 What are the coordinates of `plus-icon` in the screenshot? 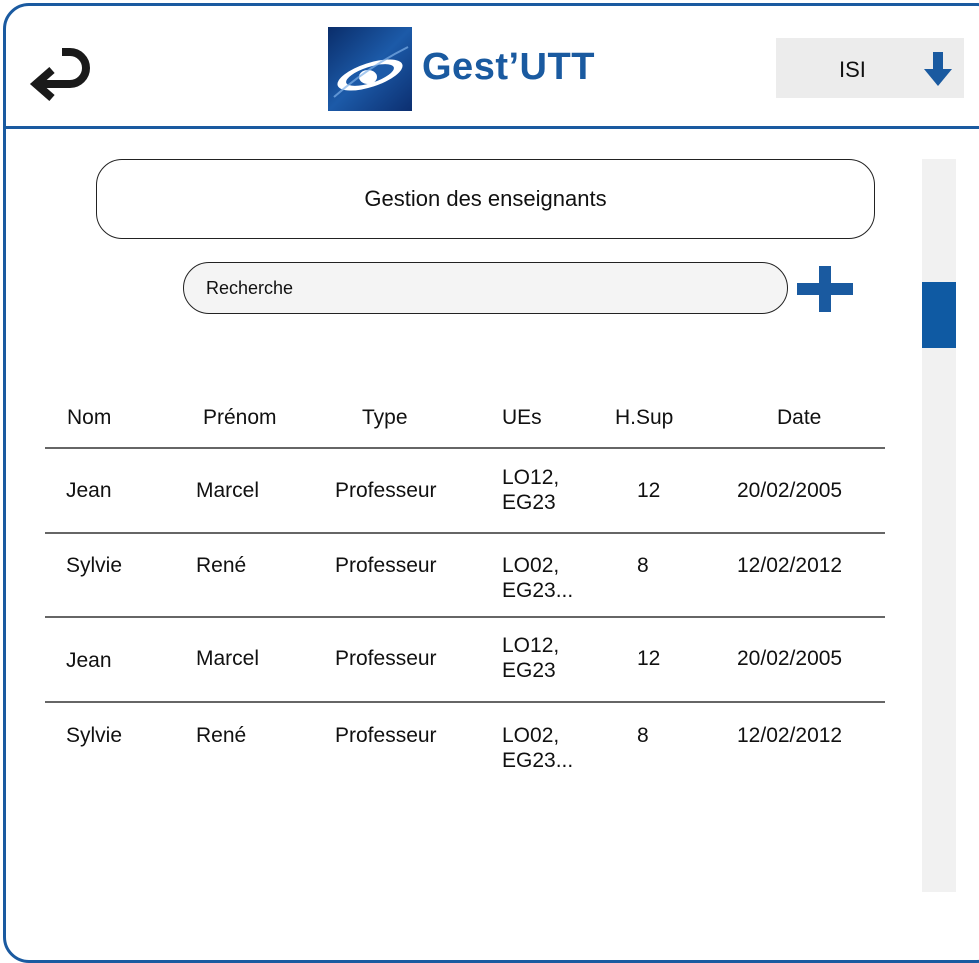 It's located at (825, 289).